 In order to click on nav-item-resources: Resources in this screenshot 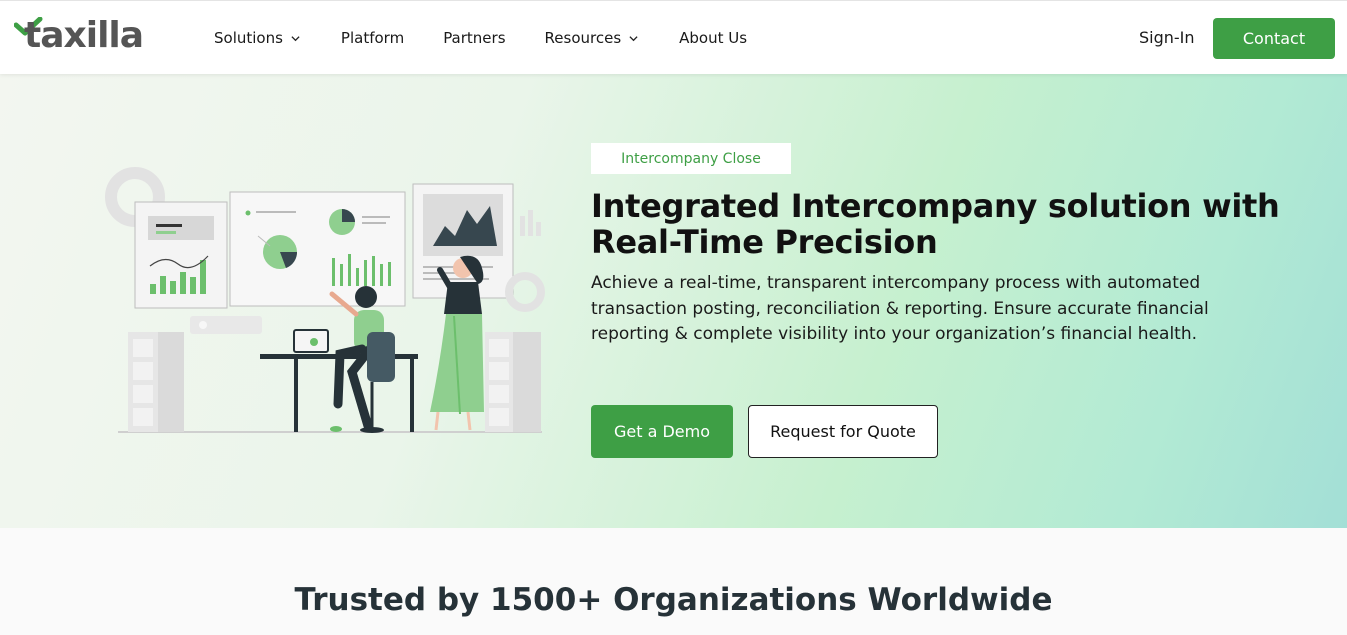, I will do `click(592, 38)`.